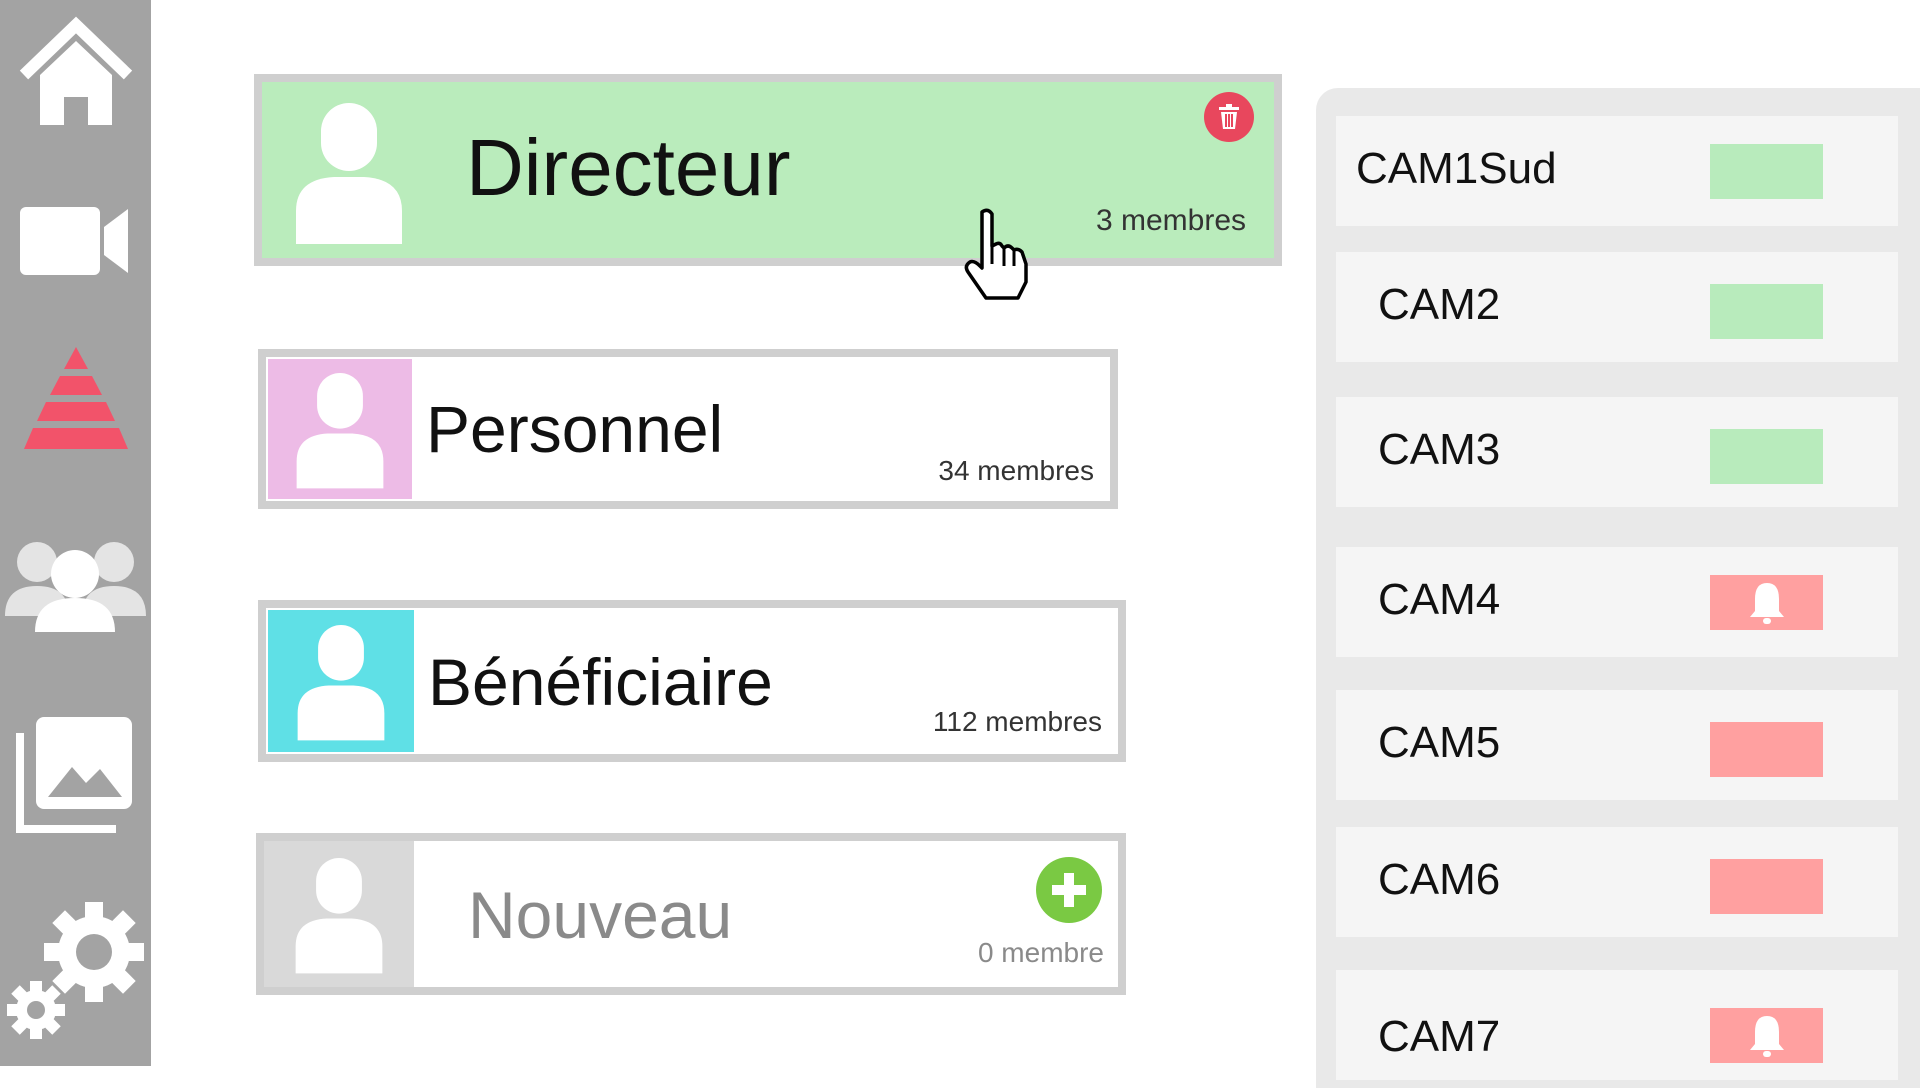  Describe the element at coordinates (1016, 470) in the screenshot. I see `member-count: 34 membres` at that location.